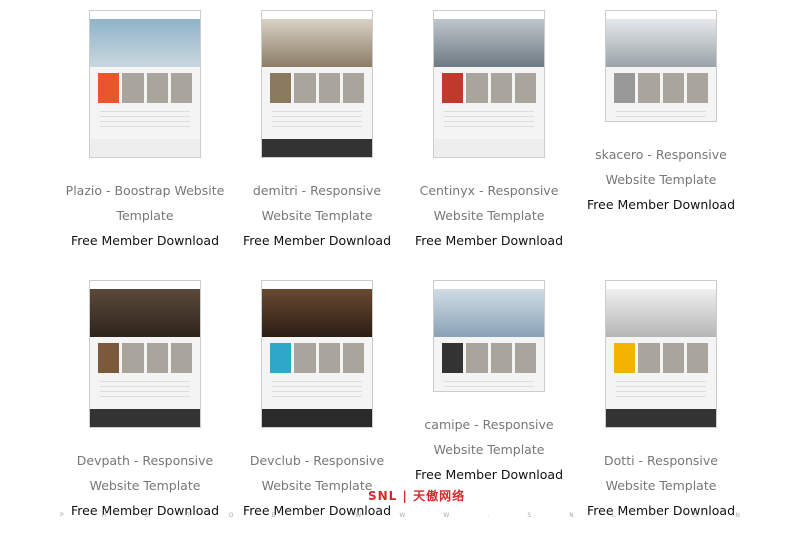 This screenshot has height=540, width=800. Describe the element at coordinates (613, 515) in the screenshot. I see `watermark-letter: L` at that location.